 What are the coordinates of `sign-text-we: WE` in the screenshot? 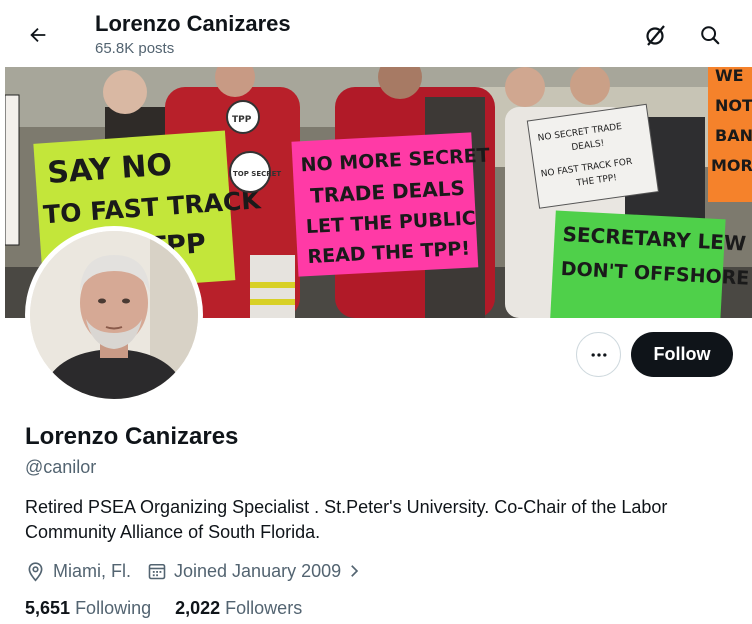 It's located at (729, 76).